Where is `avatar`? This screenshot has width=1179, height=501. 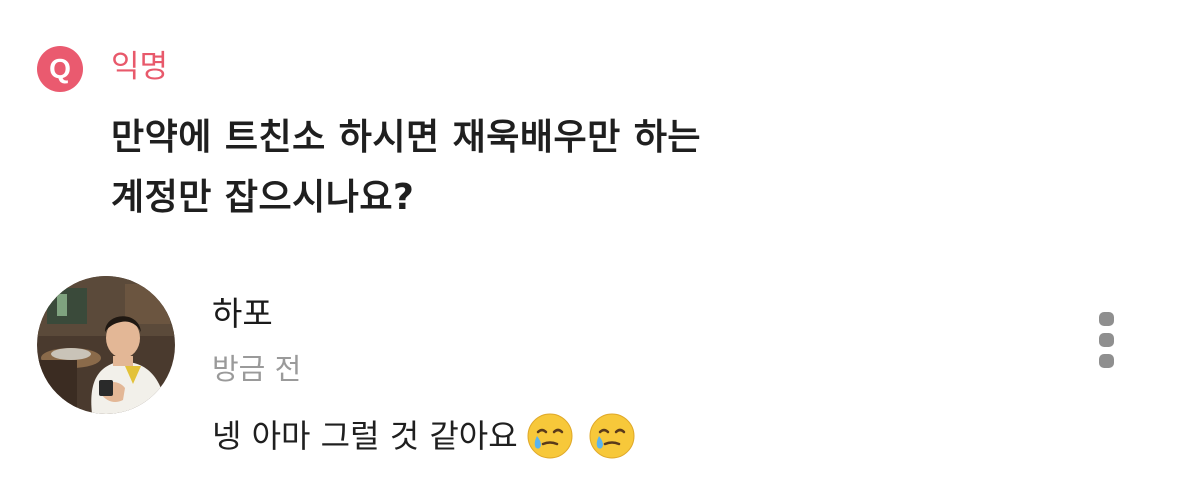 avatar is located at coordinates (106, 345).